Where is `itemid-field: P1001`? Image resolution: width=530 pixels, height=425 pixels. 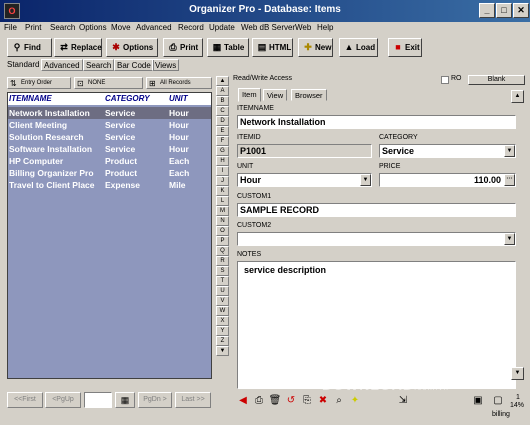
itemid-field: P1001 is located at coordinates (304, 151).